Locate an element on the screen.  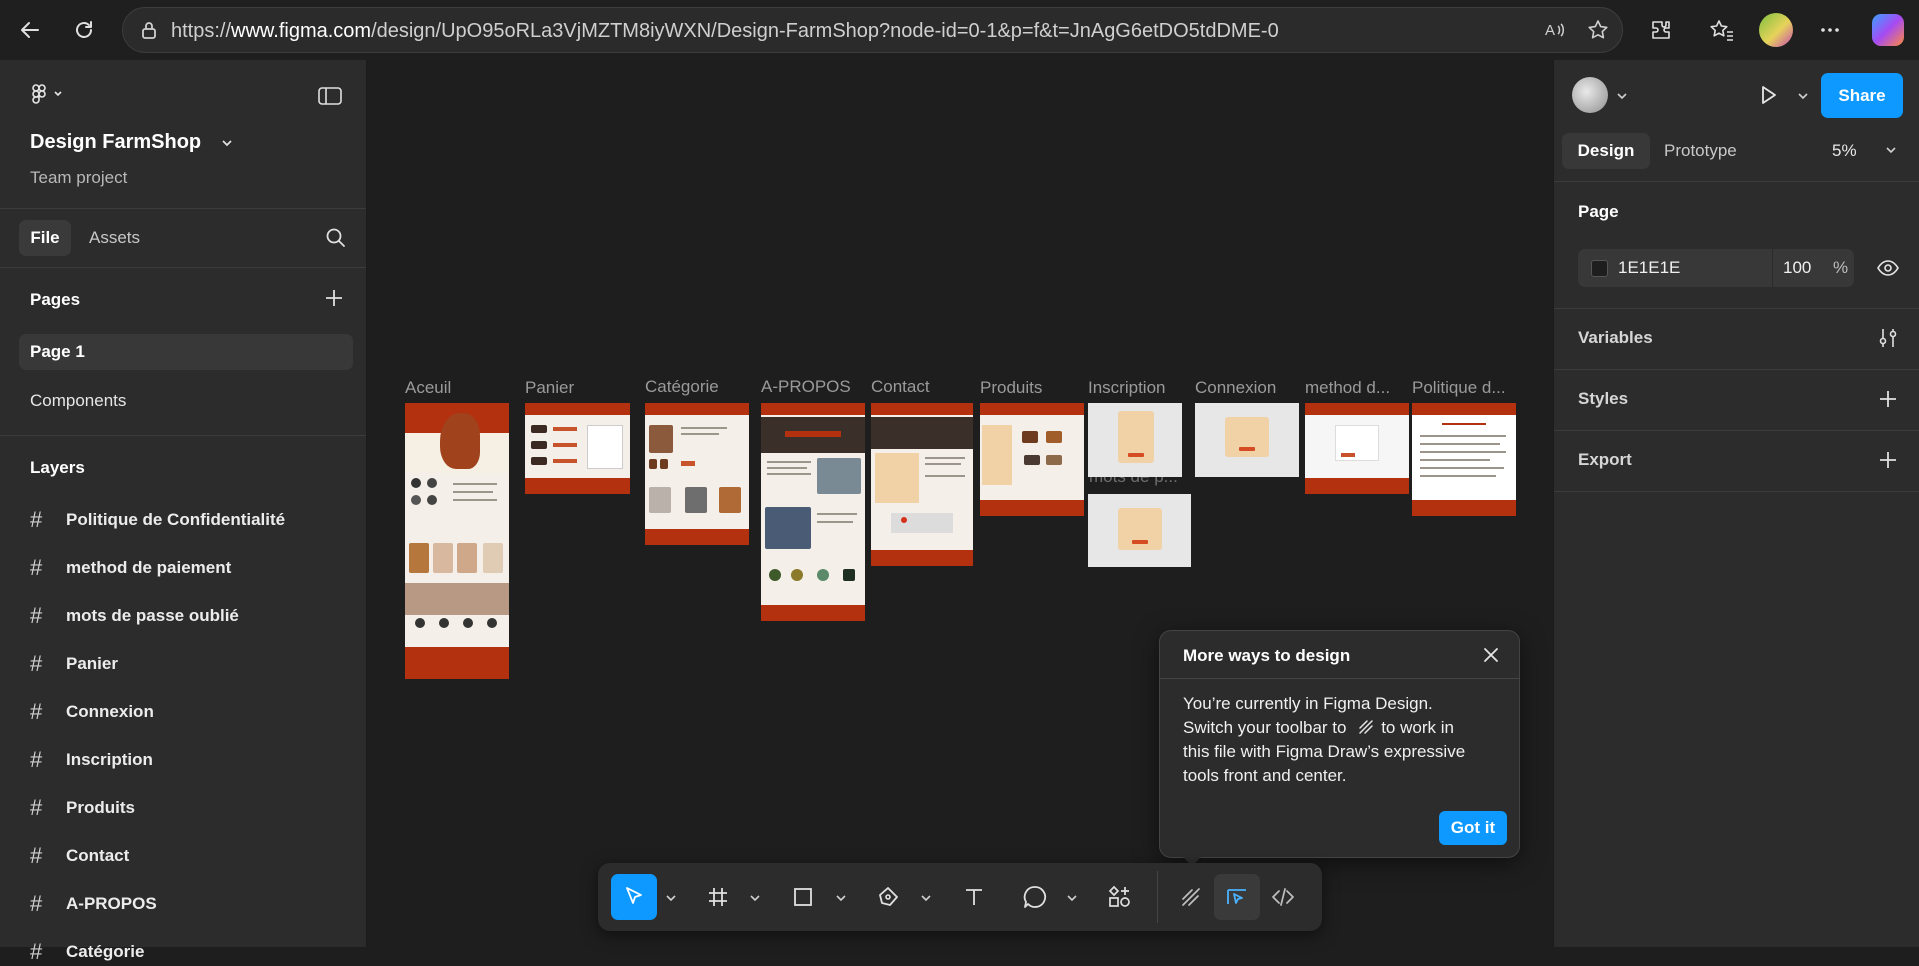
more-icon is located at coordinates (1830, 30).